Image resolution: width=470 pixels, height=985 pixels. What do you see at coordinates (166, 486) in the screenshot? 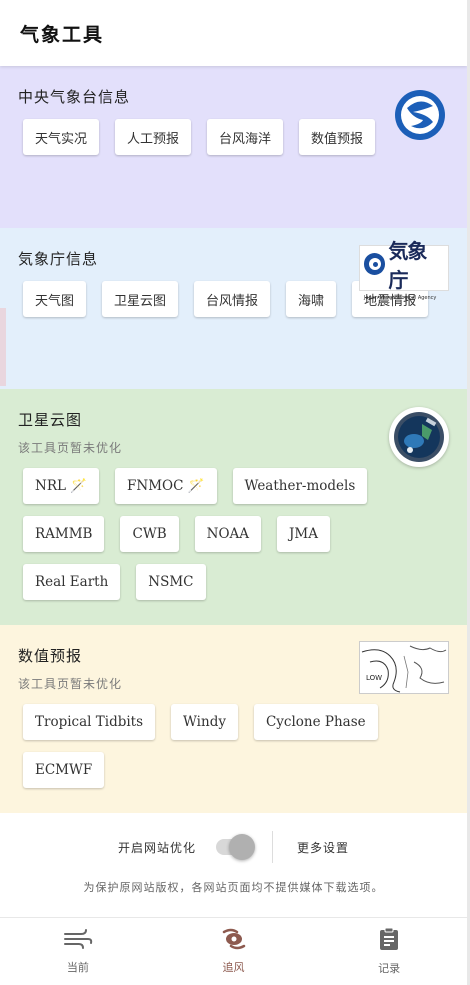
I see `chip-fnmoc: FNMOC 🪄` at bounding box center [166, 486].